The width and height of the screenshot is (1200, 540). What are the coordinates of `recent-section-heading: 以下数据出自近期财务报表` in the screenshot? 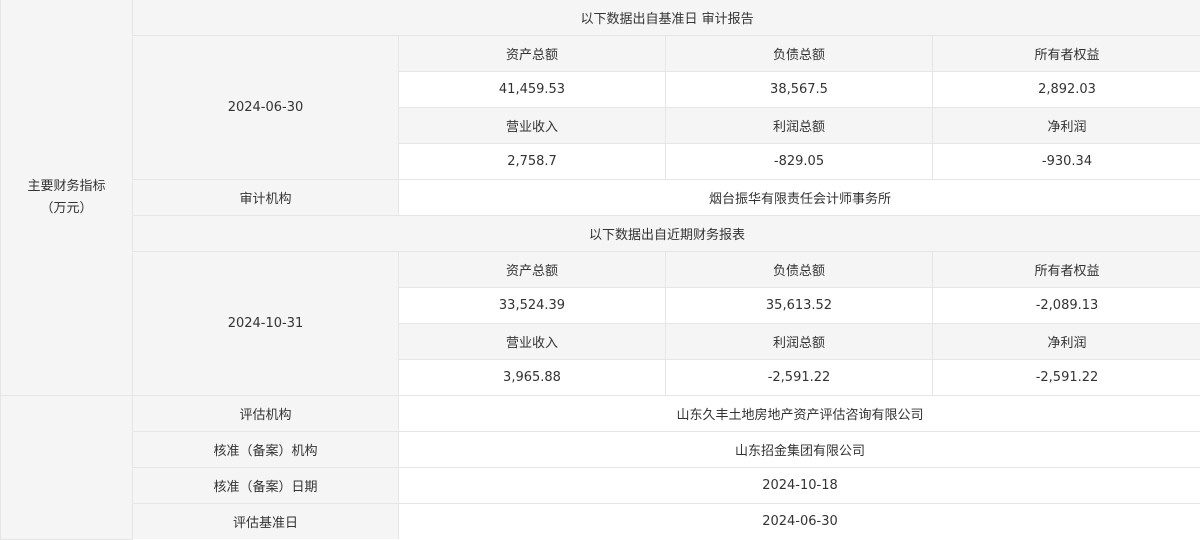 It's located at (665, 233).